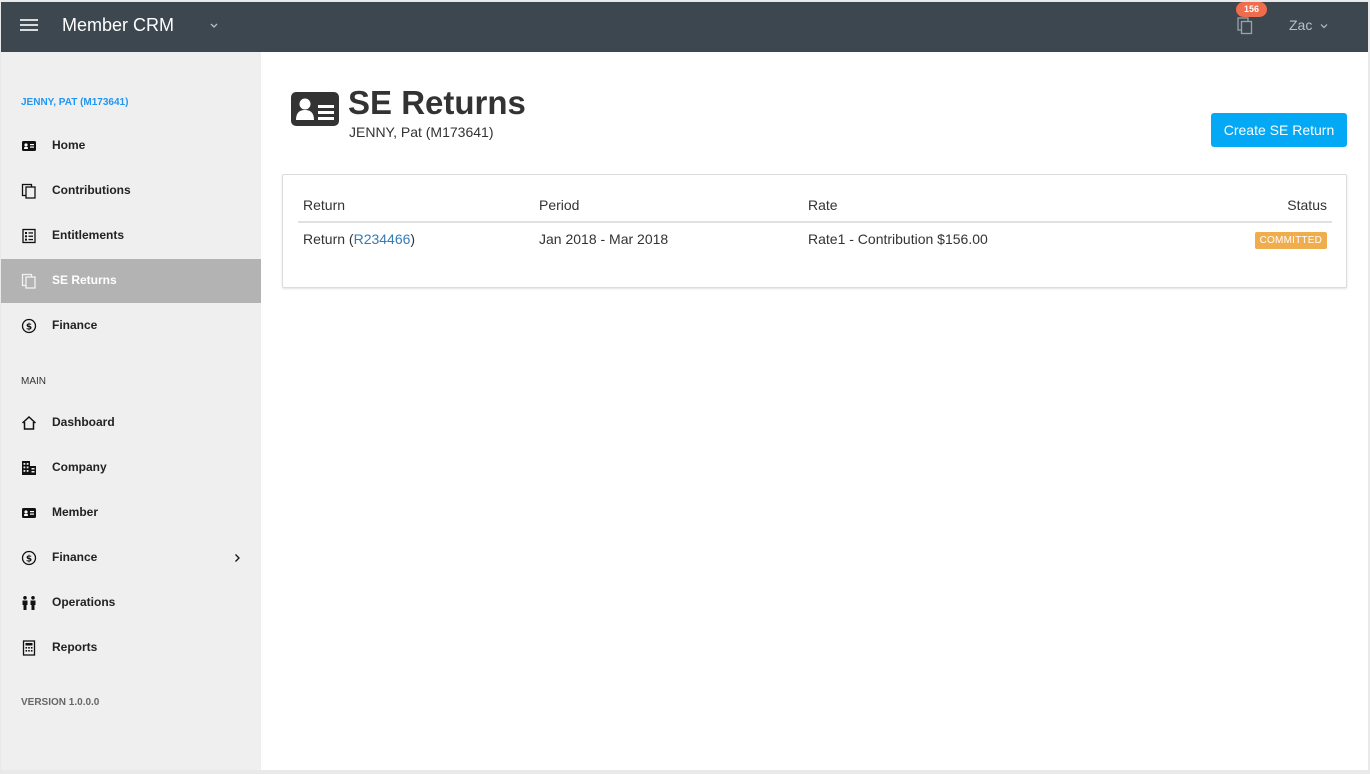 The width and height of the screenshot is (1370, 774). What do you see at coordinates (1252, 238) in the screenshot?
I see `status-cell: COMMITTED` at bounding box center [1252, 238].